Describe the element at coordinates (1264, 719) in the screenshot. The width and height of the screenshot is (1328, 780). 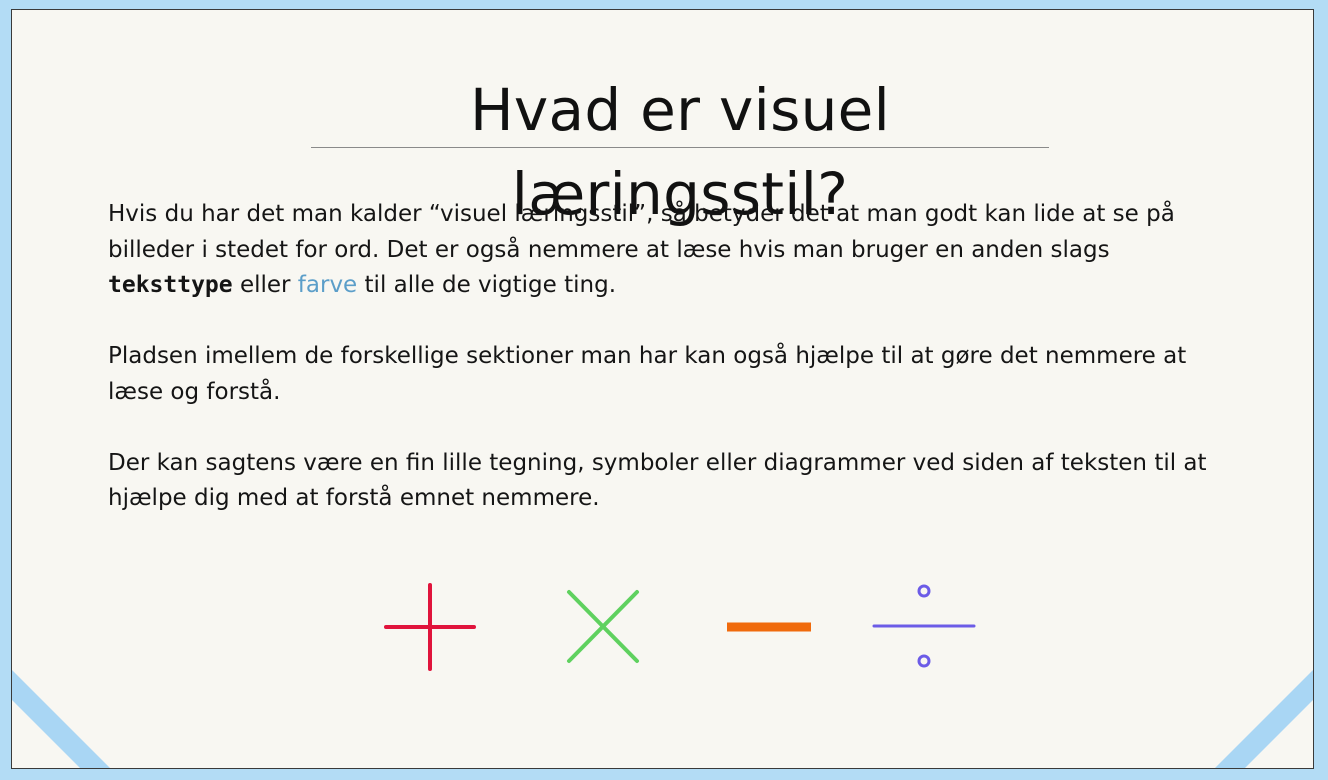
I see `right-corner-accent` at that location.